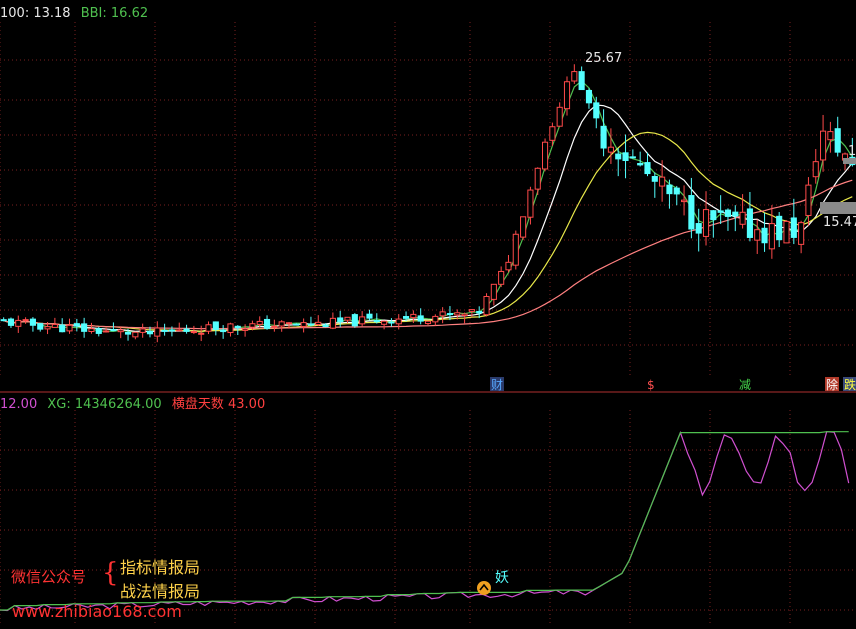 This screenshot has height=629, width=856. Describe the element at coordinates (129, 13) in the screenshot. I see `legend-value-bbi: 16.62` at that location.